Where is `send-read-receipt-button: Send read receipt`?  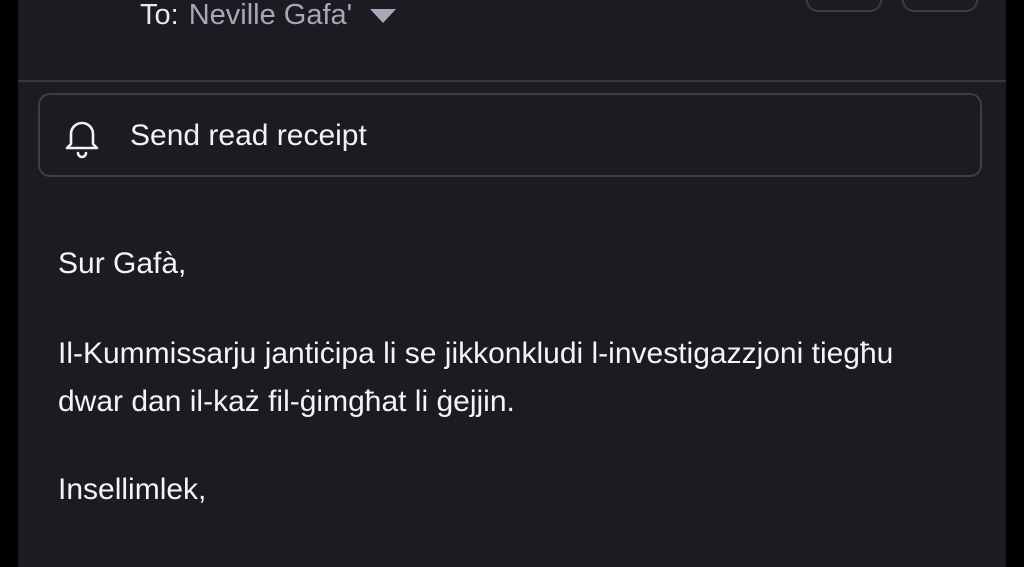 send-read-receipt-button: Send read receipt is located at coordinates (510, 135).